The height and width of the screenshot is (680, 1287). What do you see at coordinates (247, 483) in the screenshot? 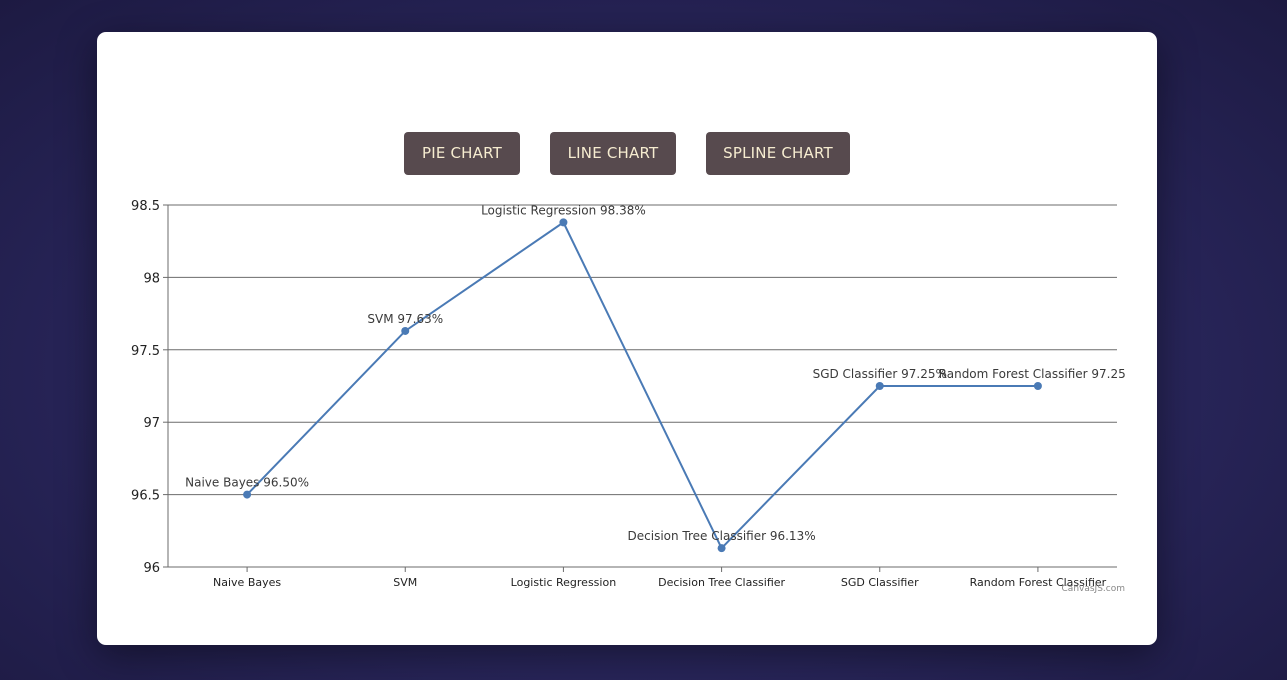
I see `data-label: Naive Bayes 96.50%` at bounding box center [247, 483].